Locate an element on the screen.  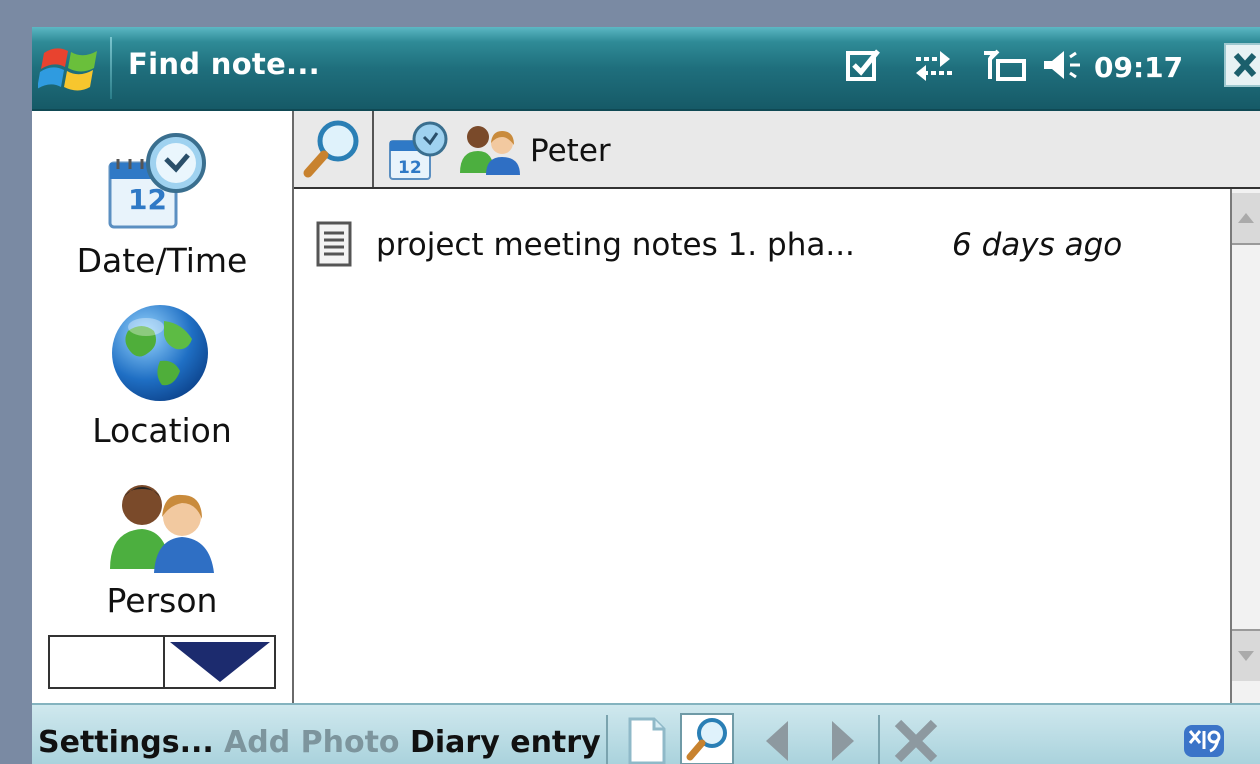
filter-value: Peter is located at coordinates (570, 151).